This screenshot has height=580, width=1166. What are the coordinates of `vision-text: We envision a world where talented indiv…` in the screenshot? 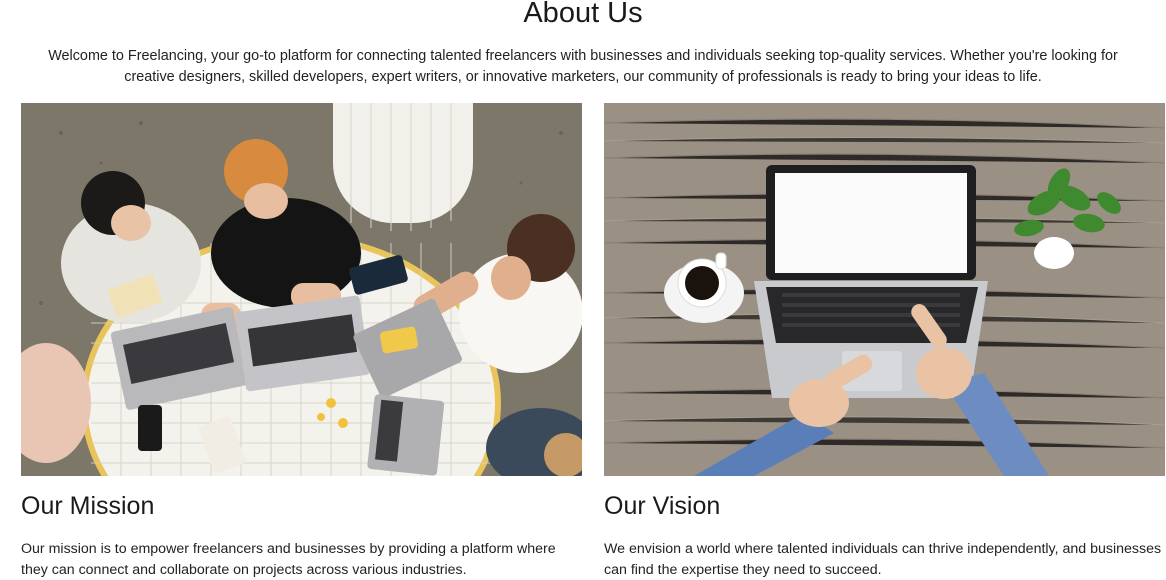 It's located at (883, 559).